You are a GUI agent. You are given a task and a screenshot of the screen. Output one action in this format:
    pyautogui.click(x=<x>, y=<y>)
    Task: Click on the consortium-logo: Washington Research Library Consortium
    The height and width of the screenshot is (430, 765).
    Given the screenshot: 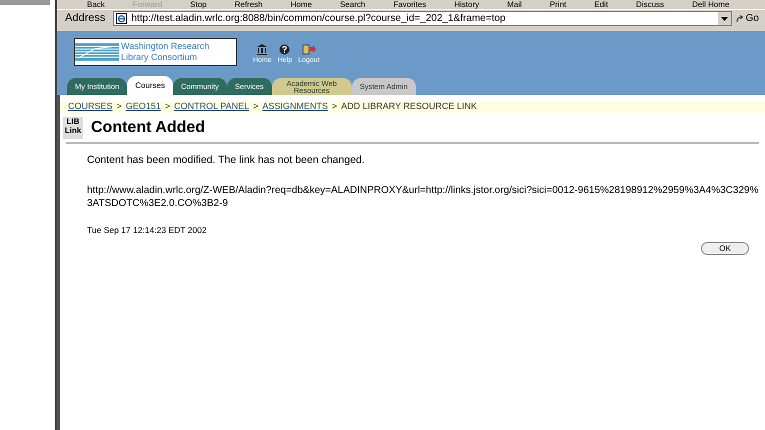 What is the action you would take?
    pyautogui.click(x=155, y=52)
    